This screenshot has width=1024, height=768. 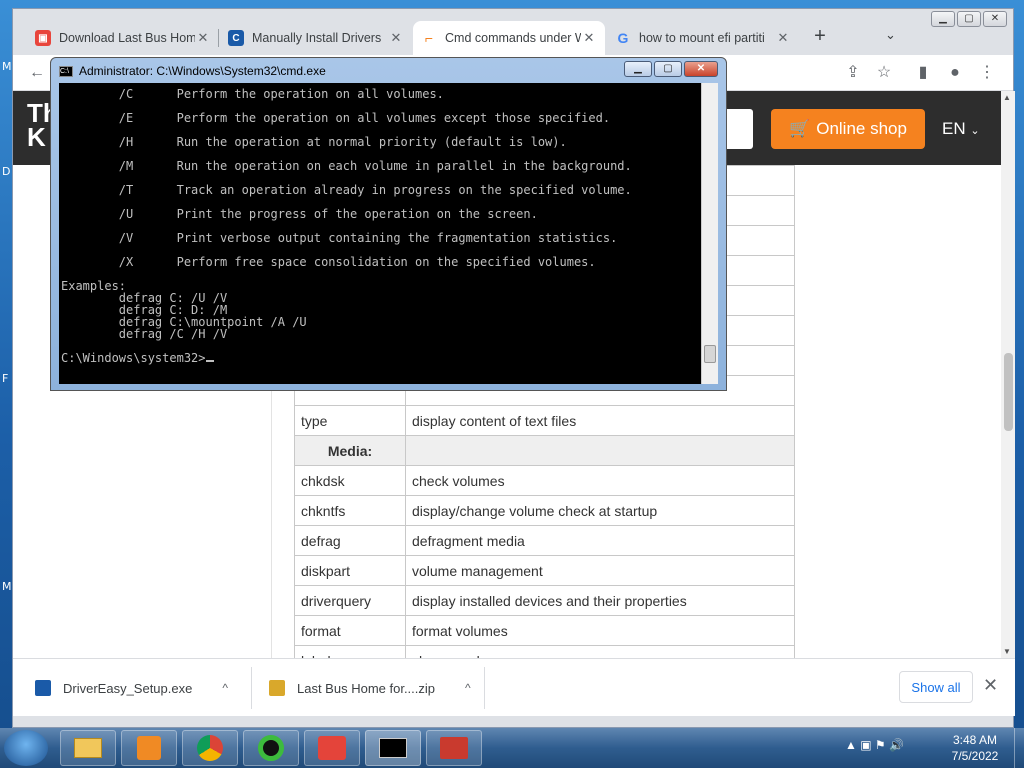 What do you see at coordinates (332, 748) in the screenshot?
I see `game-app-icon` at bounding box center [332, 748].